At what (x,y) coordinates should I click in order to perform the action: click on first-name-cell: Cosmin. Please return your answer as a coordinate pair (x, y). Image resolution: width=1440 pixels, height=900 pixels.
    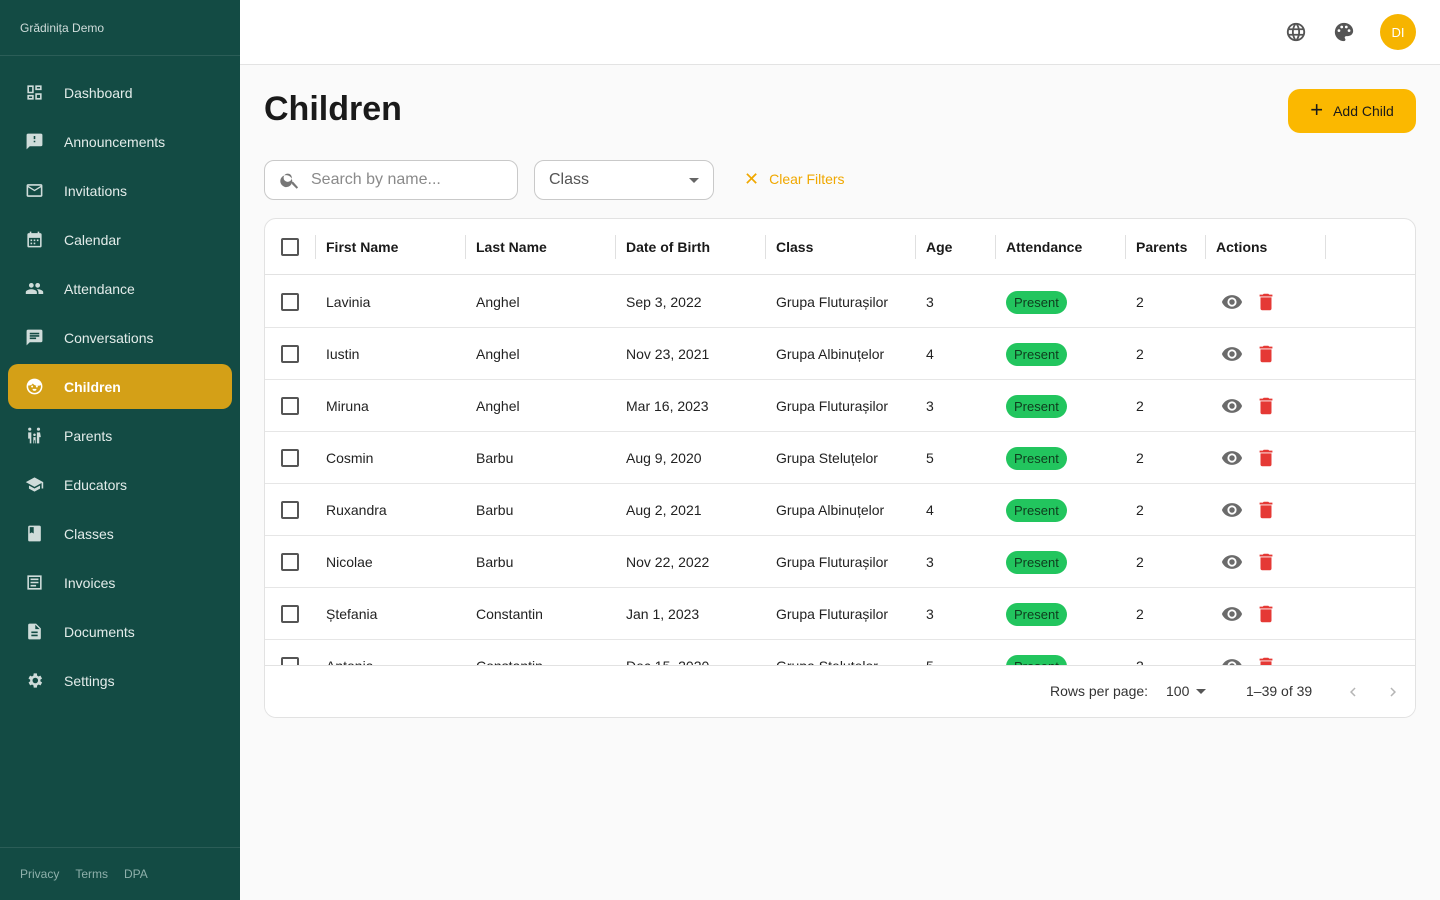
    Looking at the image, I should click on (350, 458).